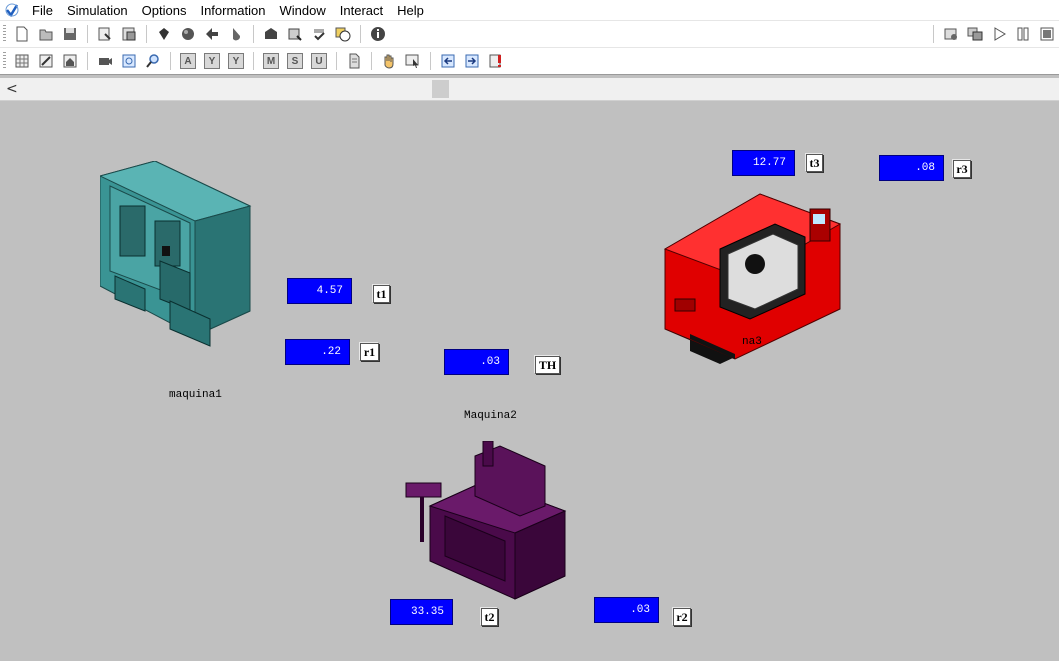 The image size is (1059, 661). What do you see at coordinates (626, 610) in the screenshot?
I see `r2-value-box: .03` at bounding box center [626, 610].